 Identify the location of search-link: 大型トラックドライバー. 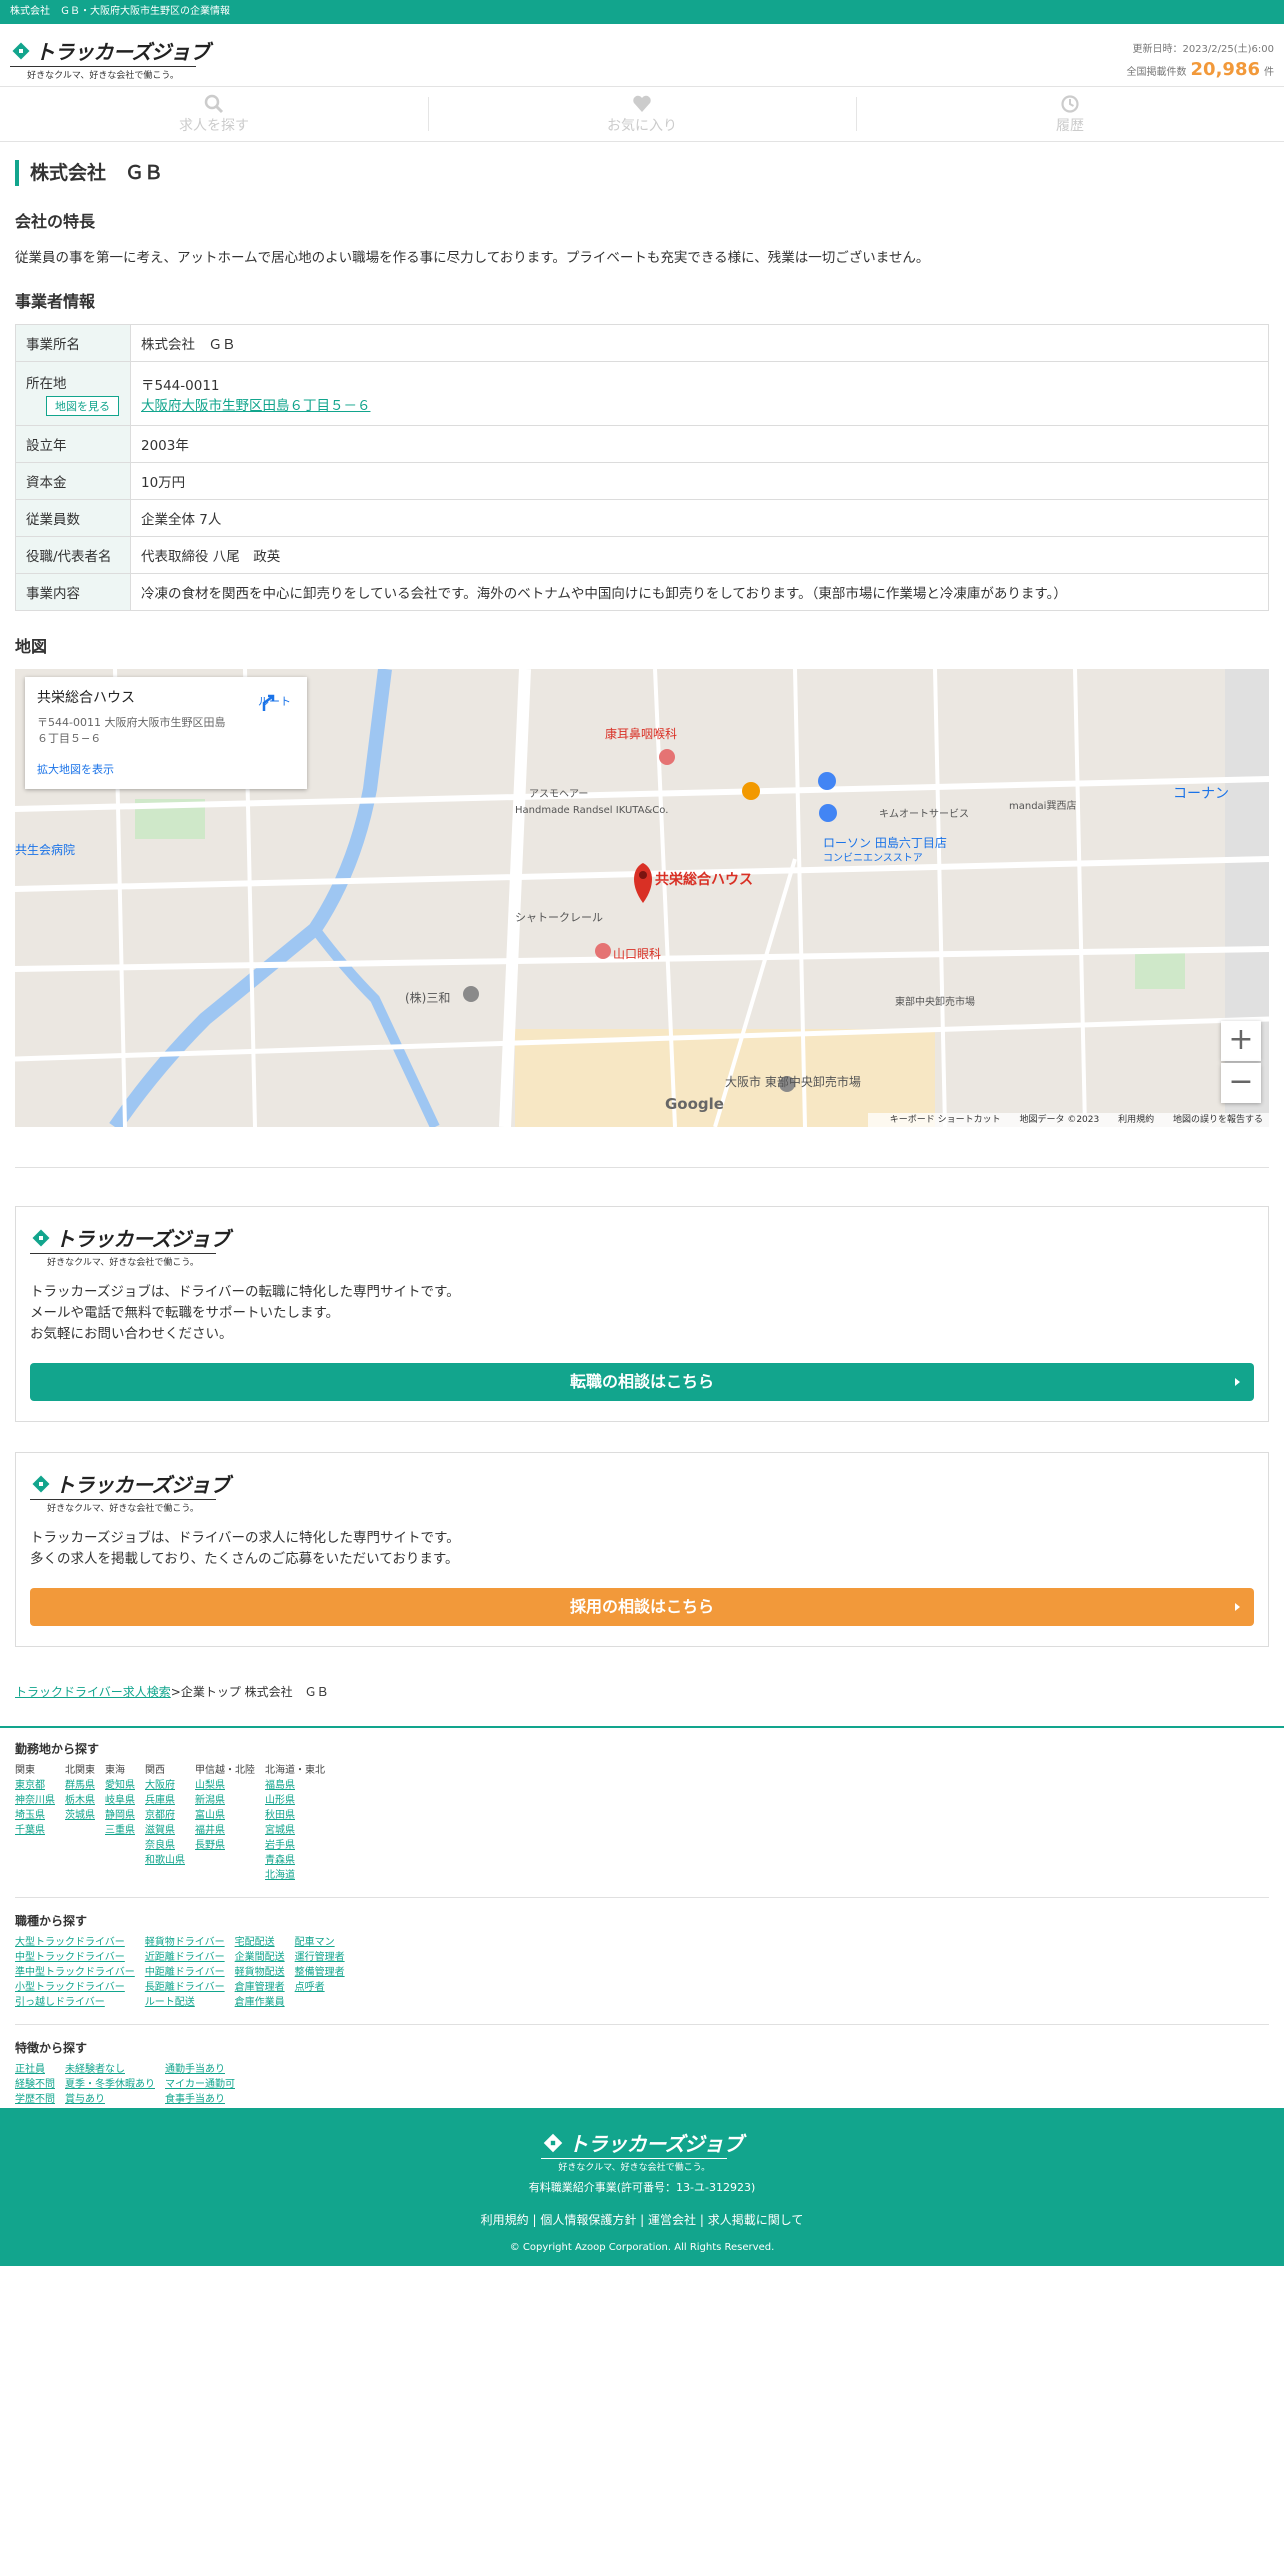
(75, 1942).